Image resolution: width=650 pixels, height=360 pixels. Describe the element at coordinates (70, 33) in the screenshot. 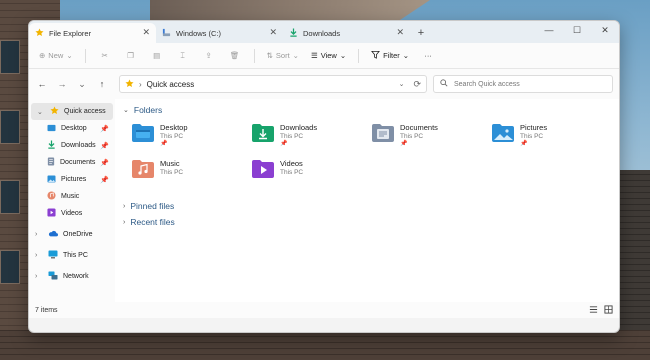

I see `tab-label: File Explorer` at that location.